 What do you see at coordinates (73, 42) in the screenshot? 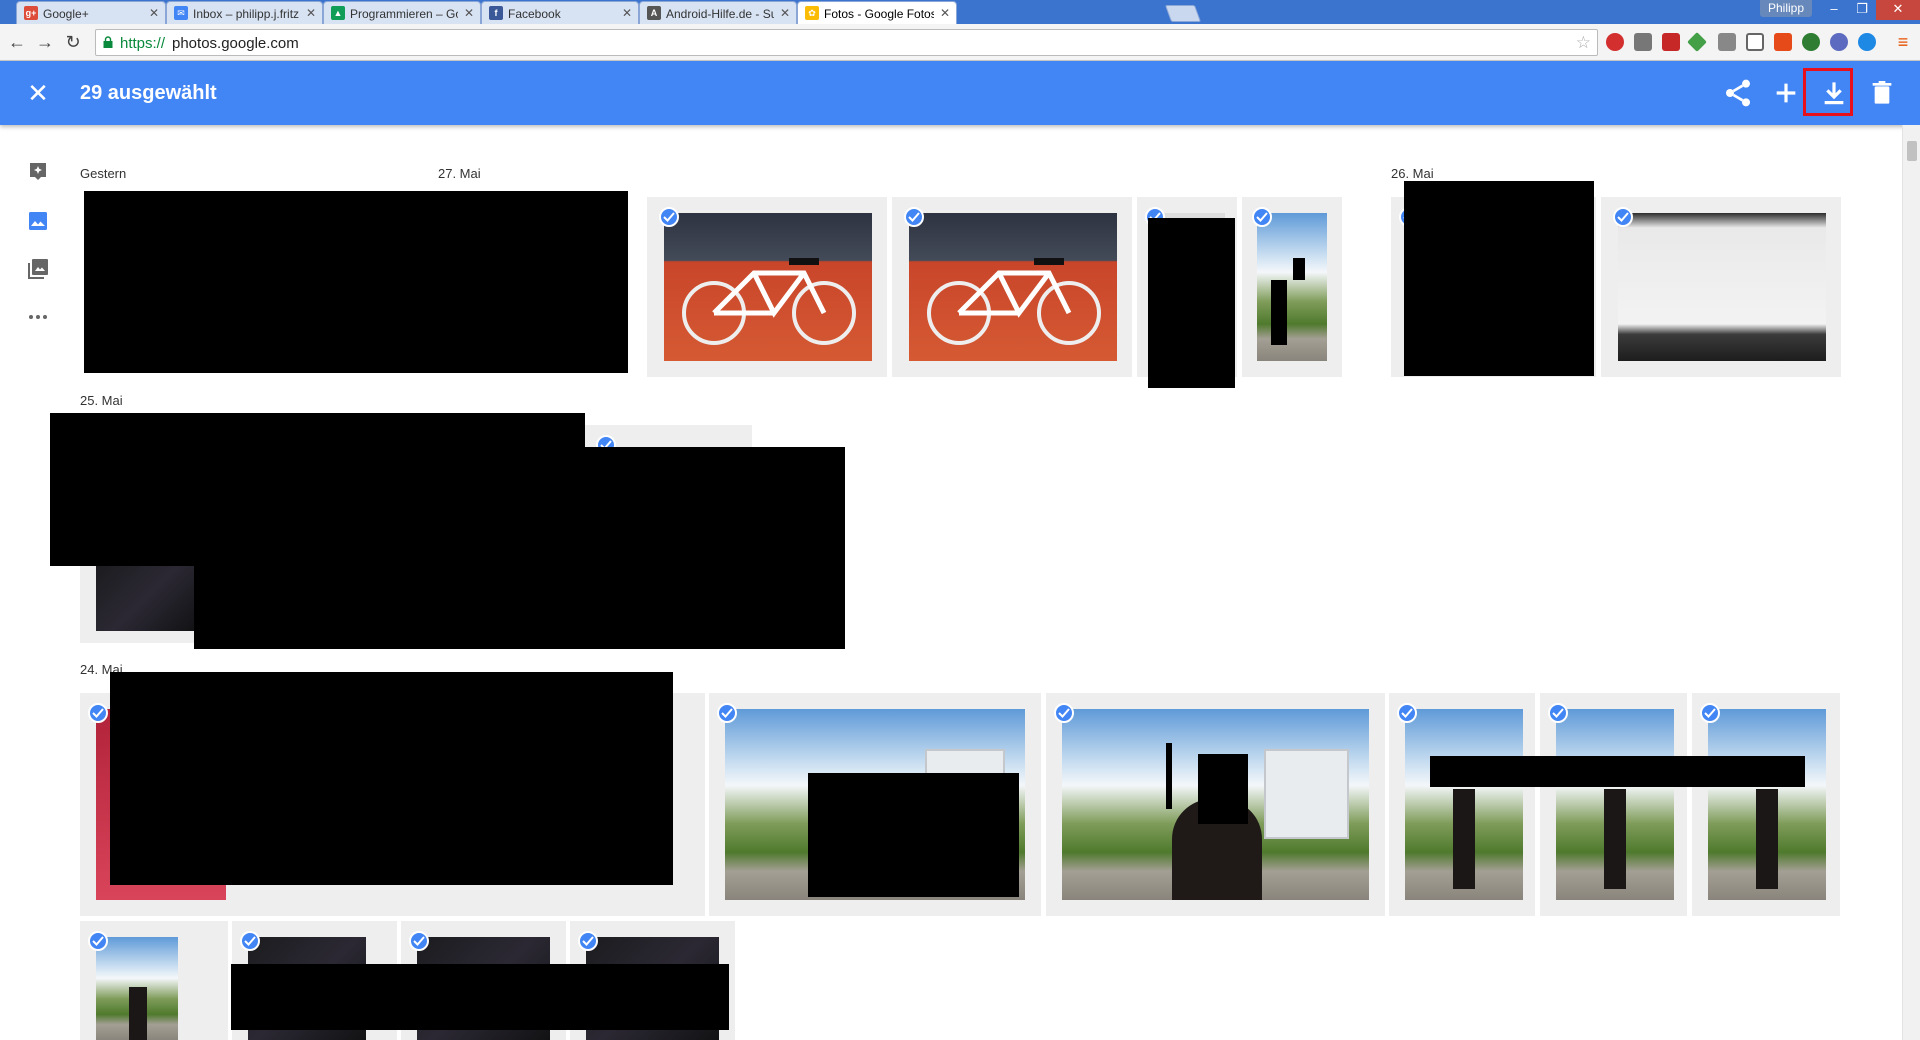
I see `reload-icon: ↻` at bounding box center [73, 42].